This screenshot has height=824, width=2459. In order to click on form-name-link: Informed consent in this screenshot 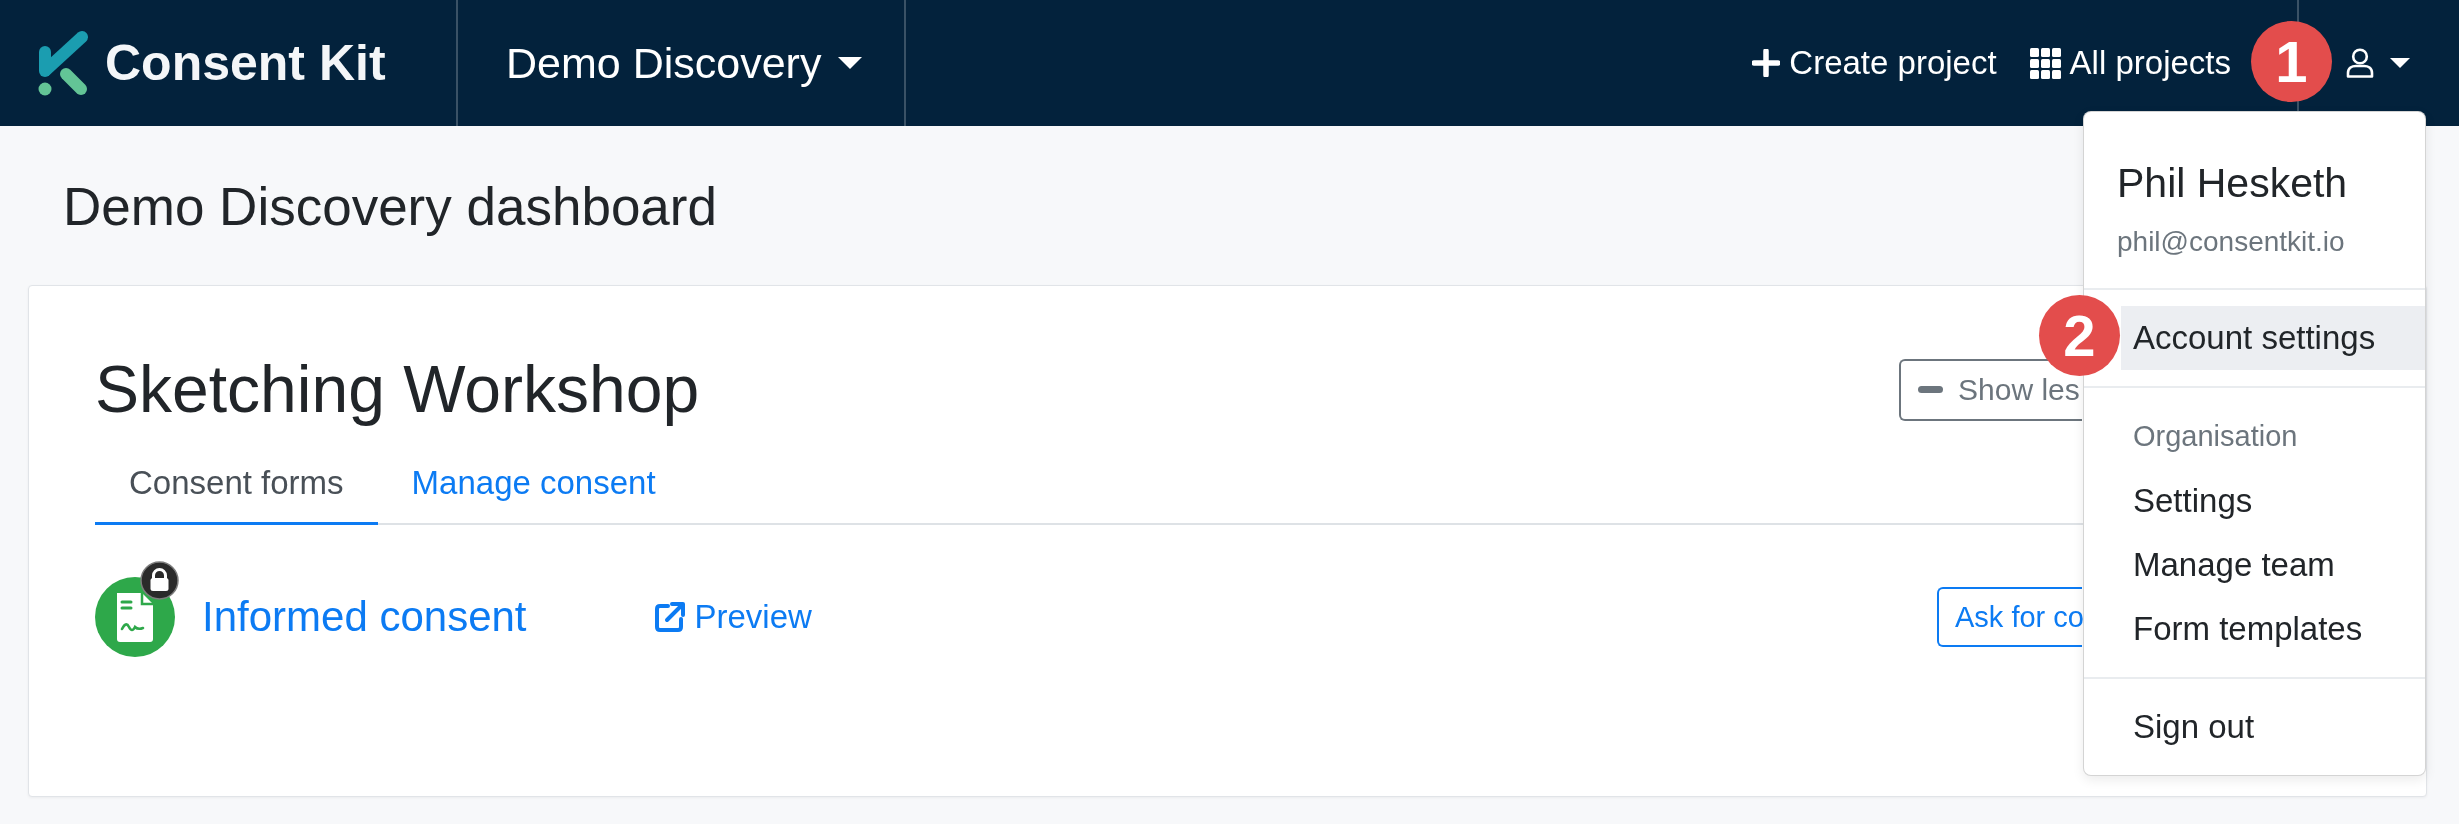, I will do `click(364, 617)`.